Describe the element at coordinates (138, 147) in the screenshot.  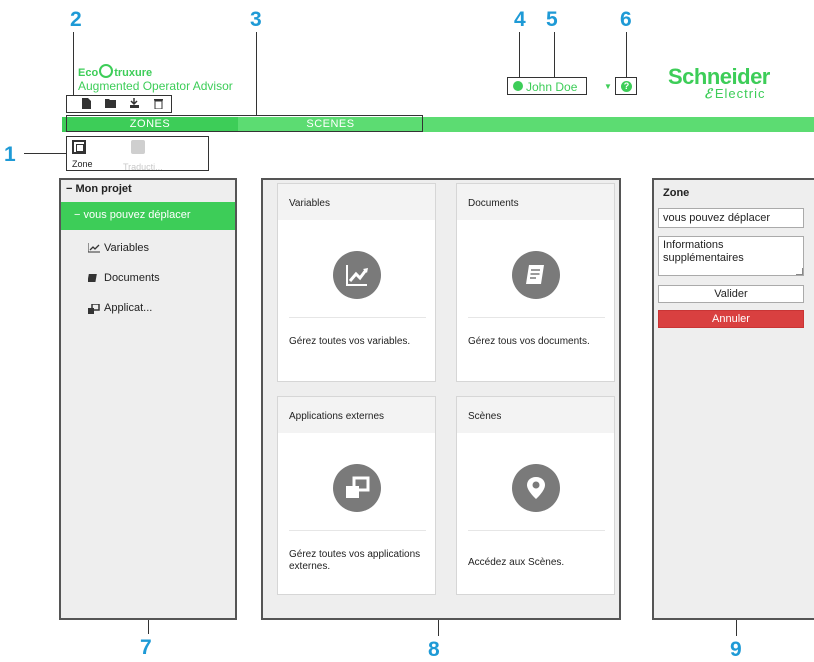
I see `translation-icon` at that location.